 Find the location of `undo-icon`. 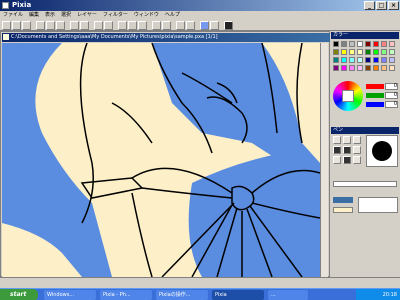

undo-icon is located at coordinates (74, 25).